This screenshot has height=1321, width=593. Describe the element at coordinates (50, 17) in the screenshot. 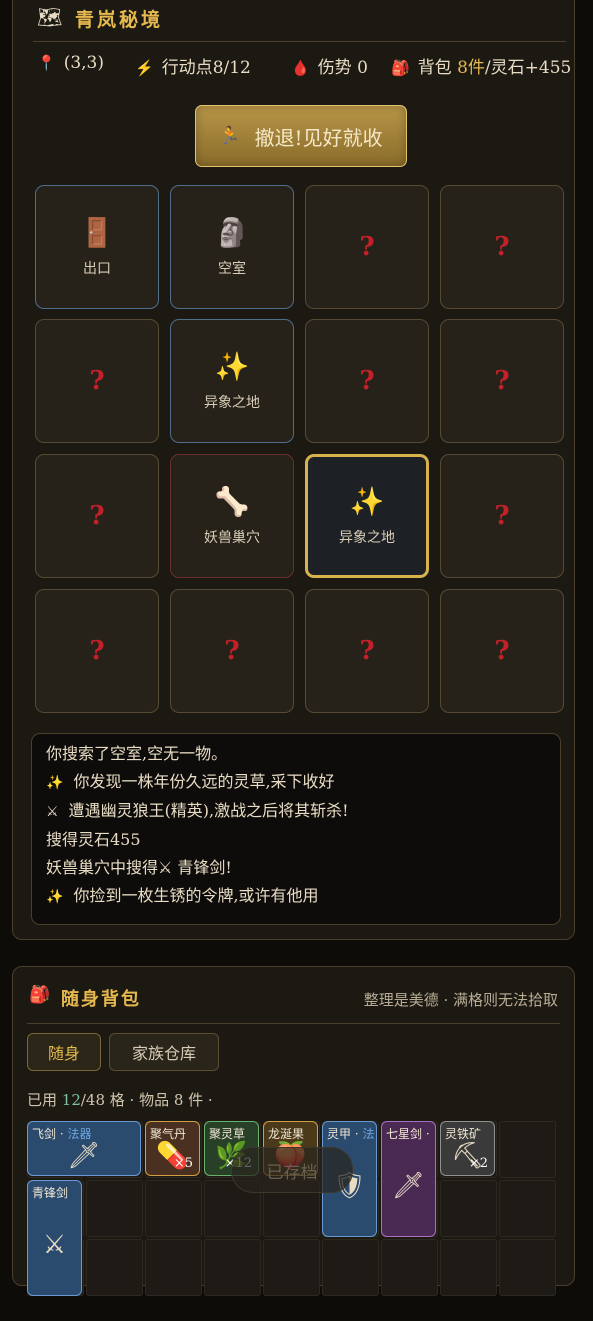

I see `map-icon: 🗺` at that location.